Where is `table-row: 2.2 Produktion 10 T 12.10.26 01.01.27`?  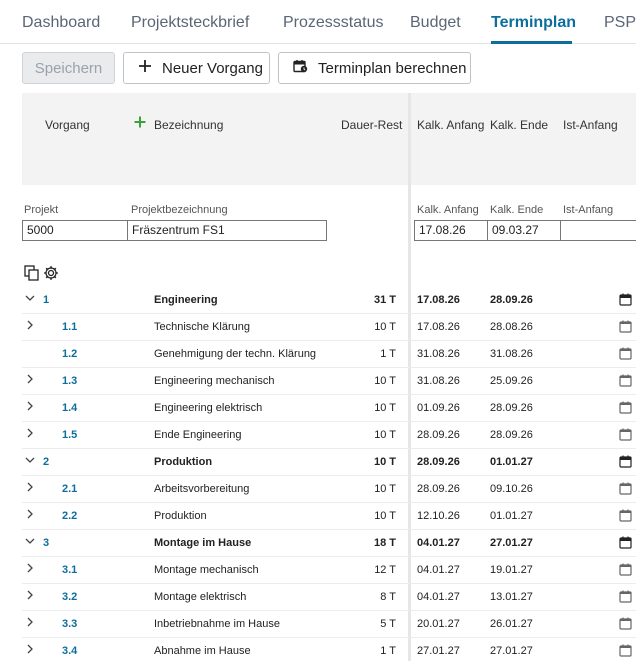 table-row: 2.2 Produktion 10 T 12.10.26 01.01.27 is located at coordinates (329, 516).